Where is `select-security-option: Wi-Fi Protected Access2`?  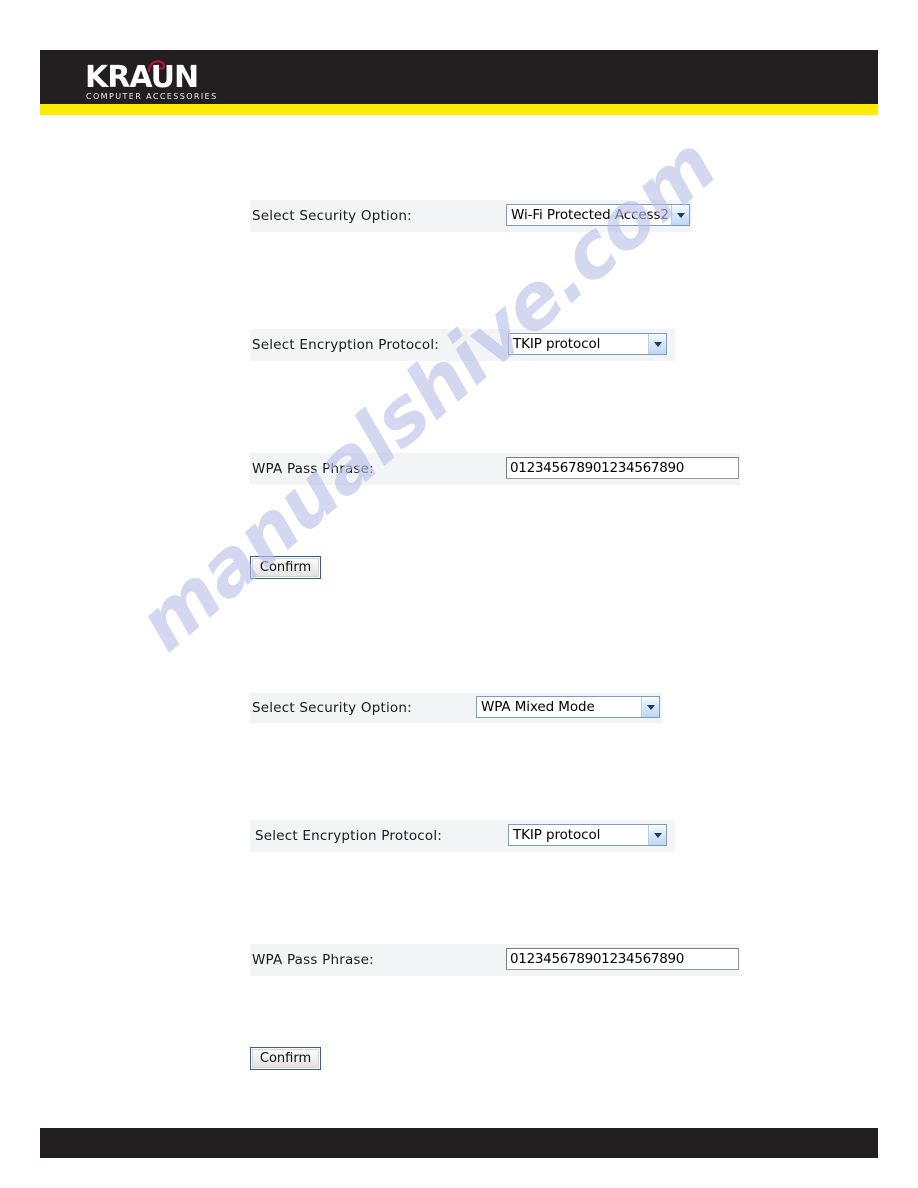 select-security-option: Wi-Fi Protected Access2 is located at coordinates (598, 215).